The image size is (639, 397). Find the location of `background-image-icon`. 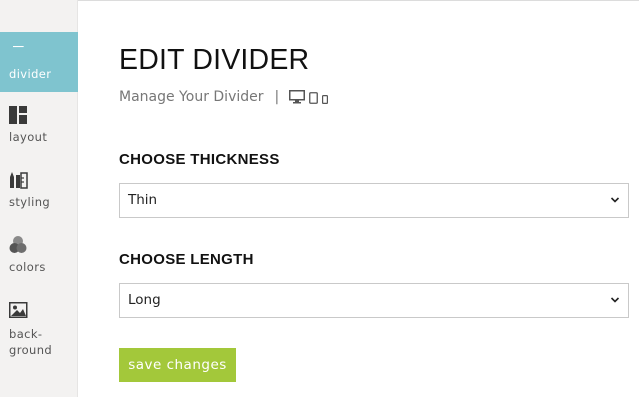

background-image-icon is located at coordinates (18, 310).